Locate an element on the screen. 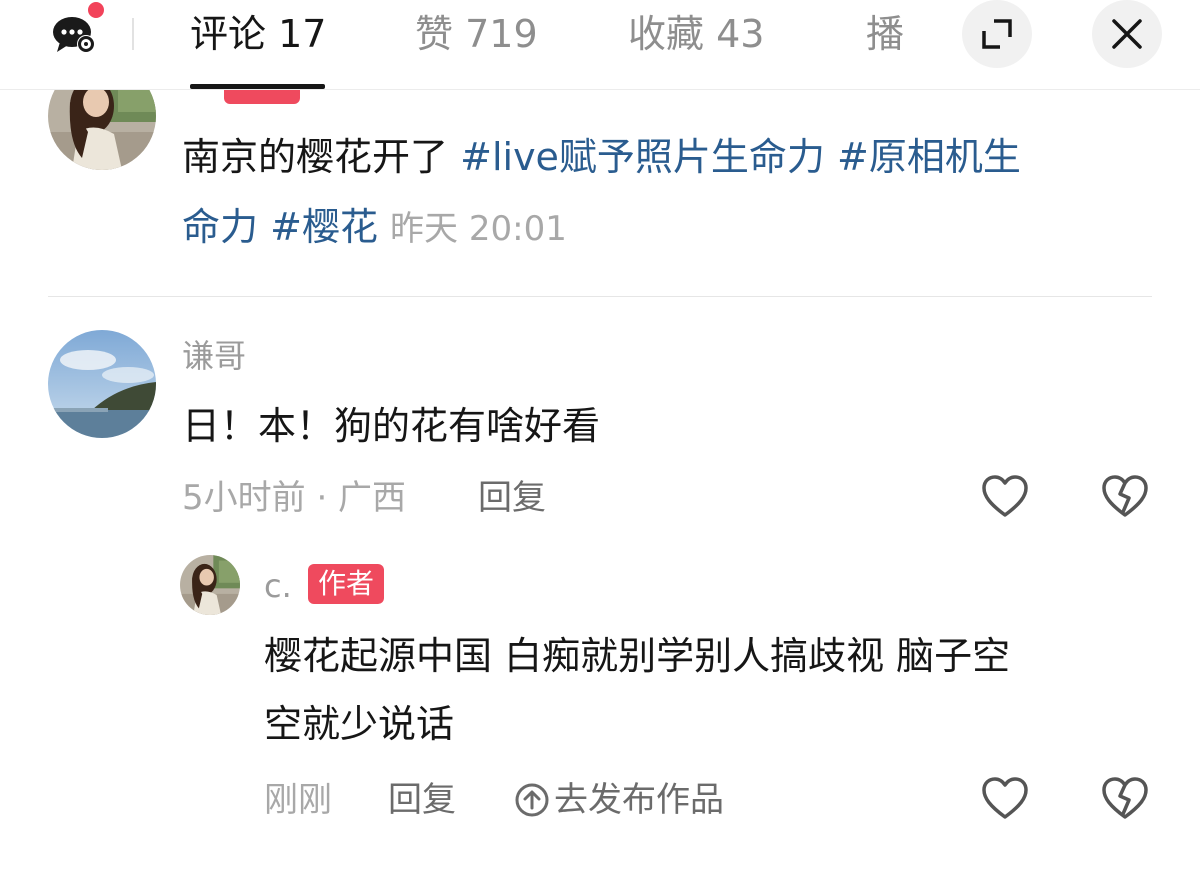  tab-favorites-label: 收藏 is located at coordinates (666, 34).